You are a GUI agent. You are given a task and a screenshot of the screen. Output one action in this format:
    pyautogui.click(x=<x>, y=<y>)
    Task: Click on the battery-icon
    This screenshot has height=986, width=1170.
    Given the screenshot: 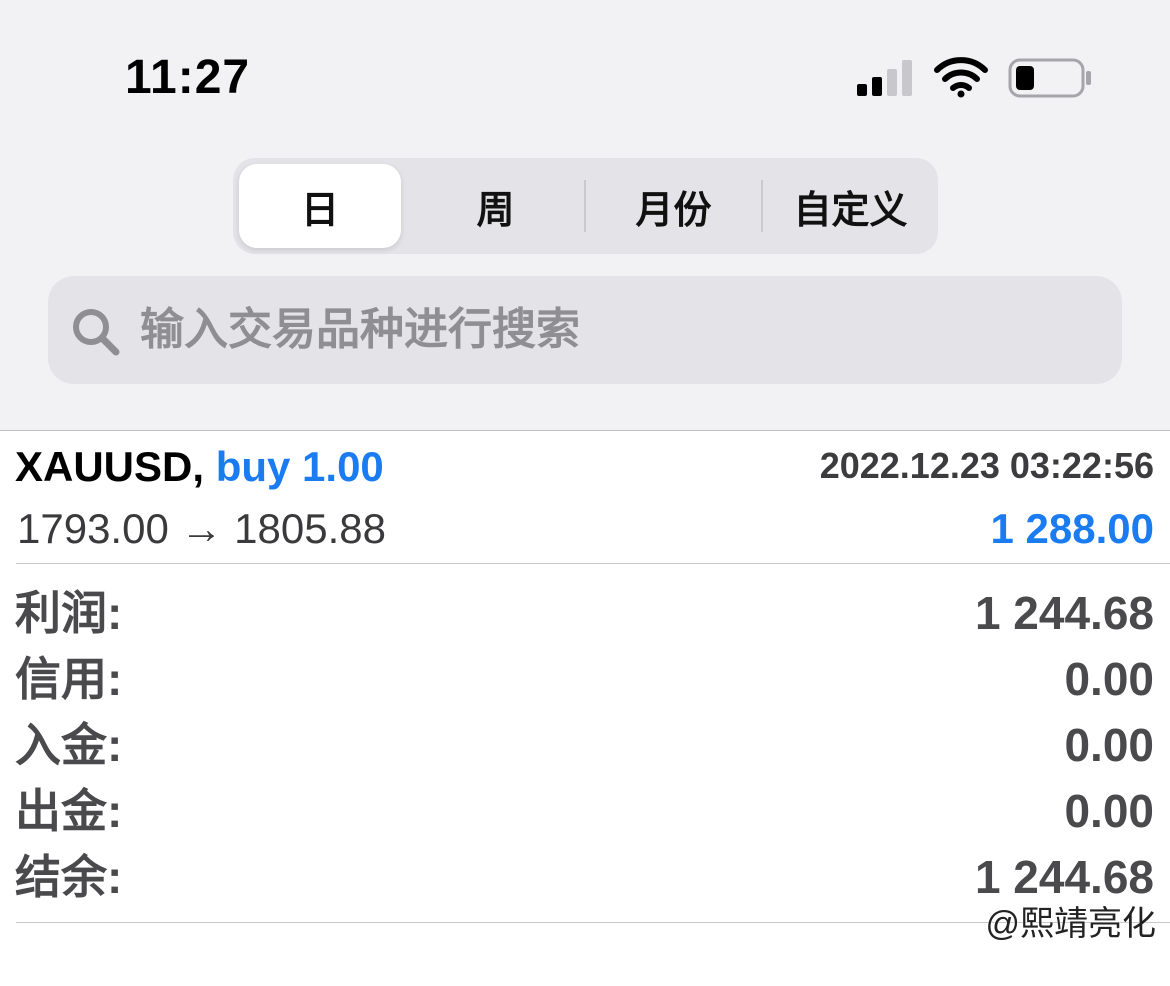 What is the action you would take?
    pyautogui.click(x=1049, y=78)
    